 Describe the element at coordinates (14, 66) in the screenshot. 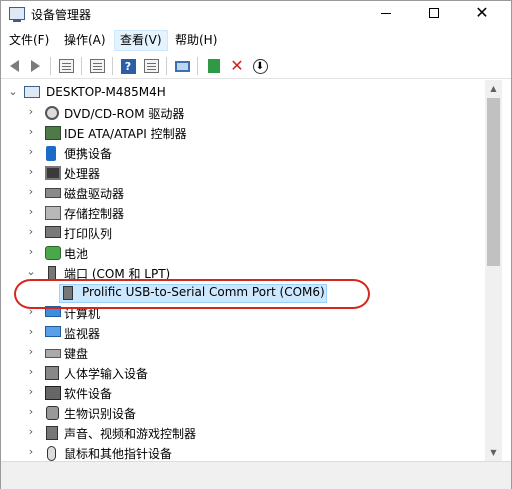

I see `back-arrow-icon` at that location.